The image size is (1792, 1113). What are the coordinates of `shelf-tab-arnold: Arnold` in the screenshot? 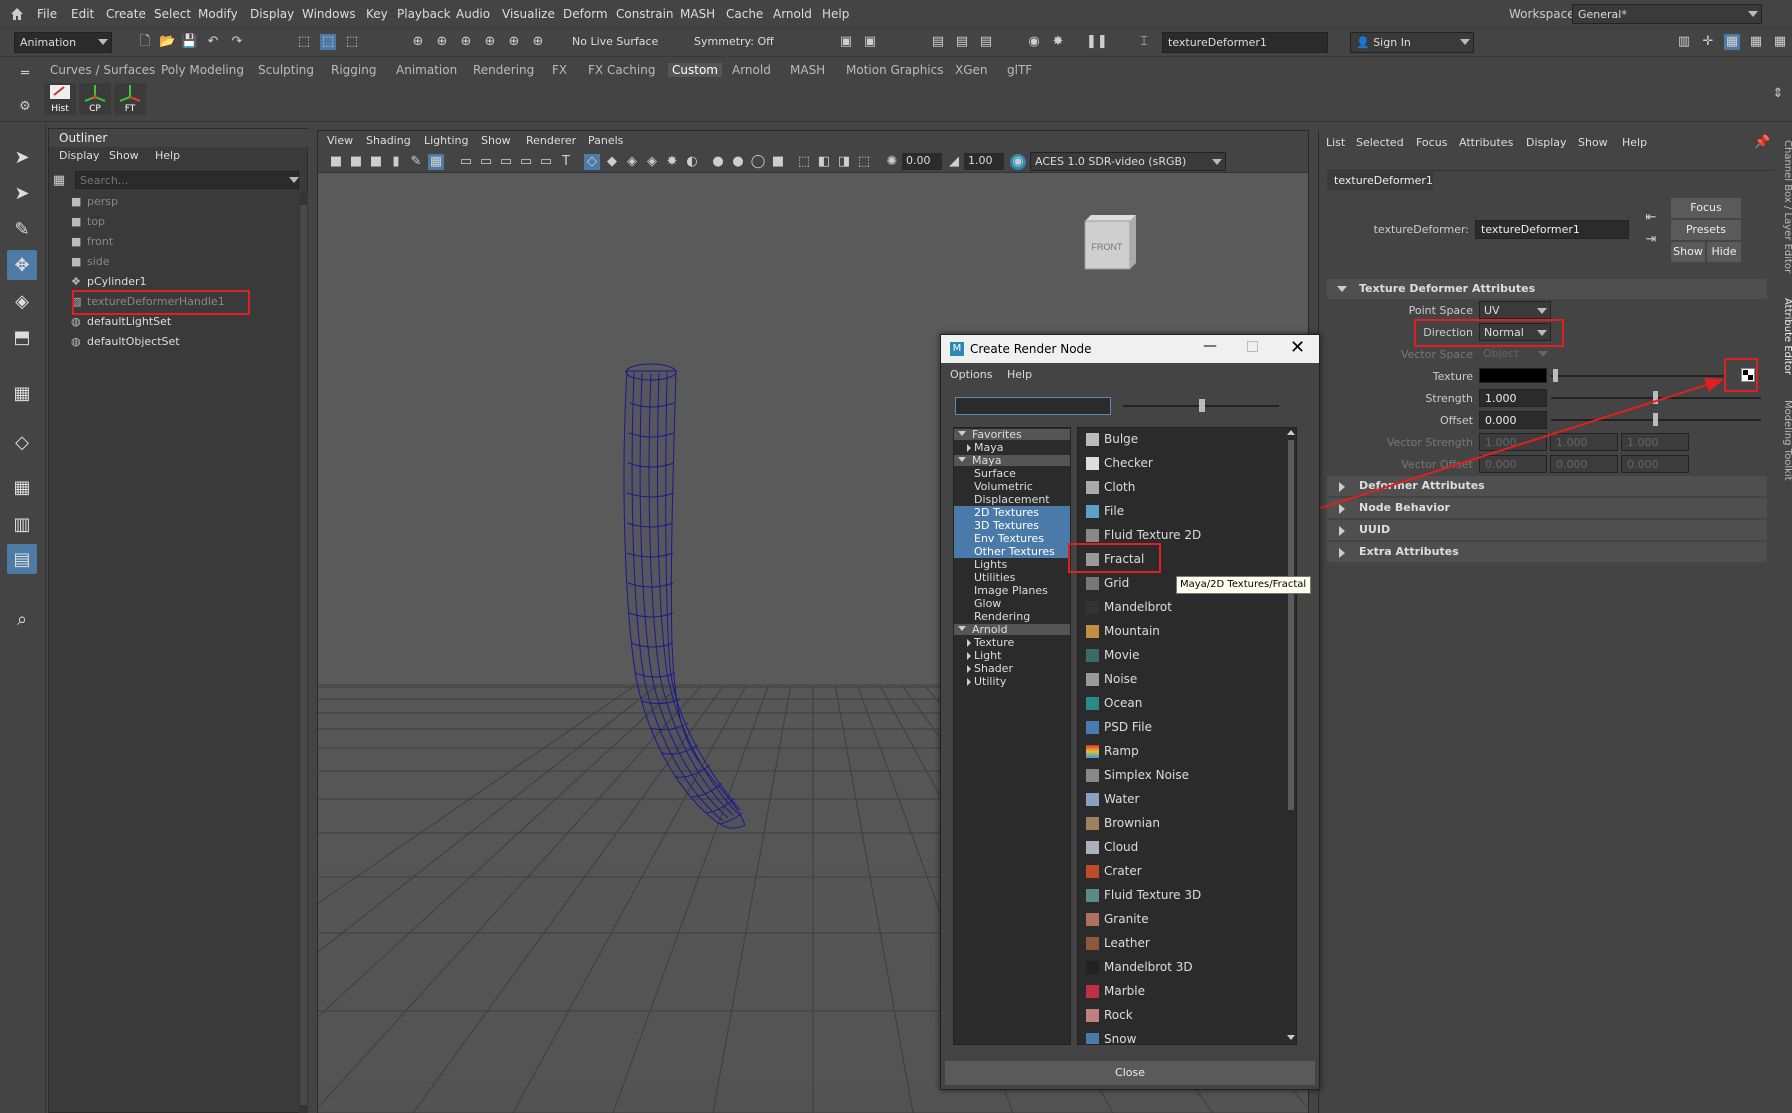 It's located at (751, 70).